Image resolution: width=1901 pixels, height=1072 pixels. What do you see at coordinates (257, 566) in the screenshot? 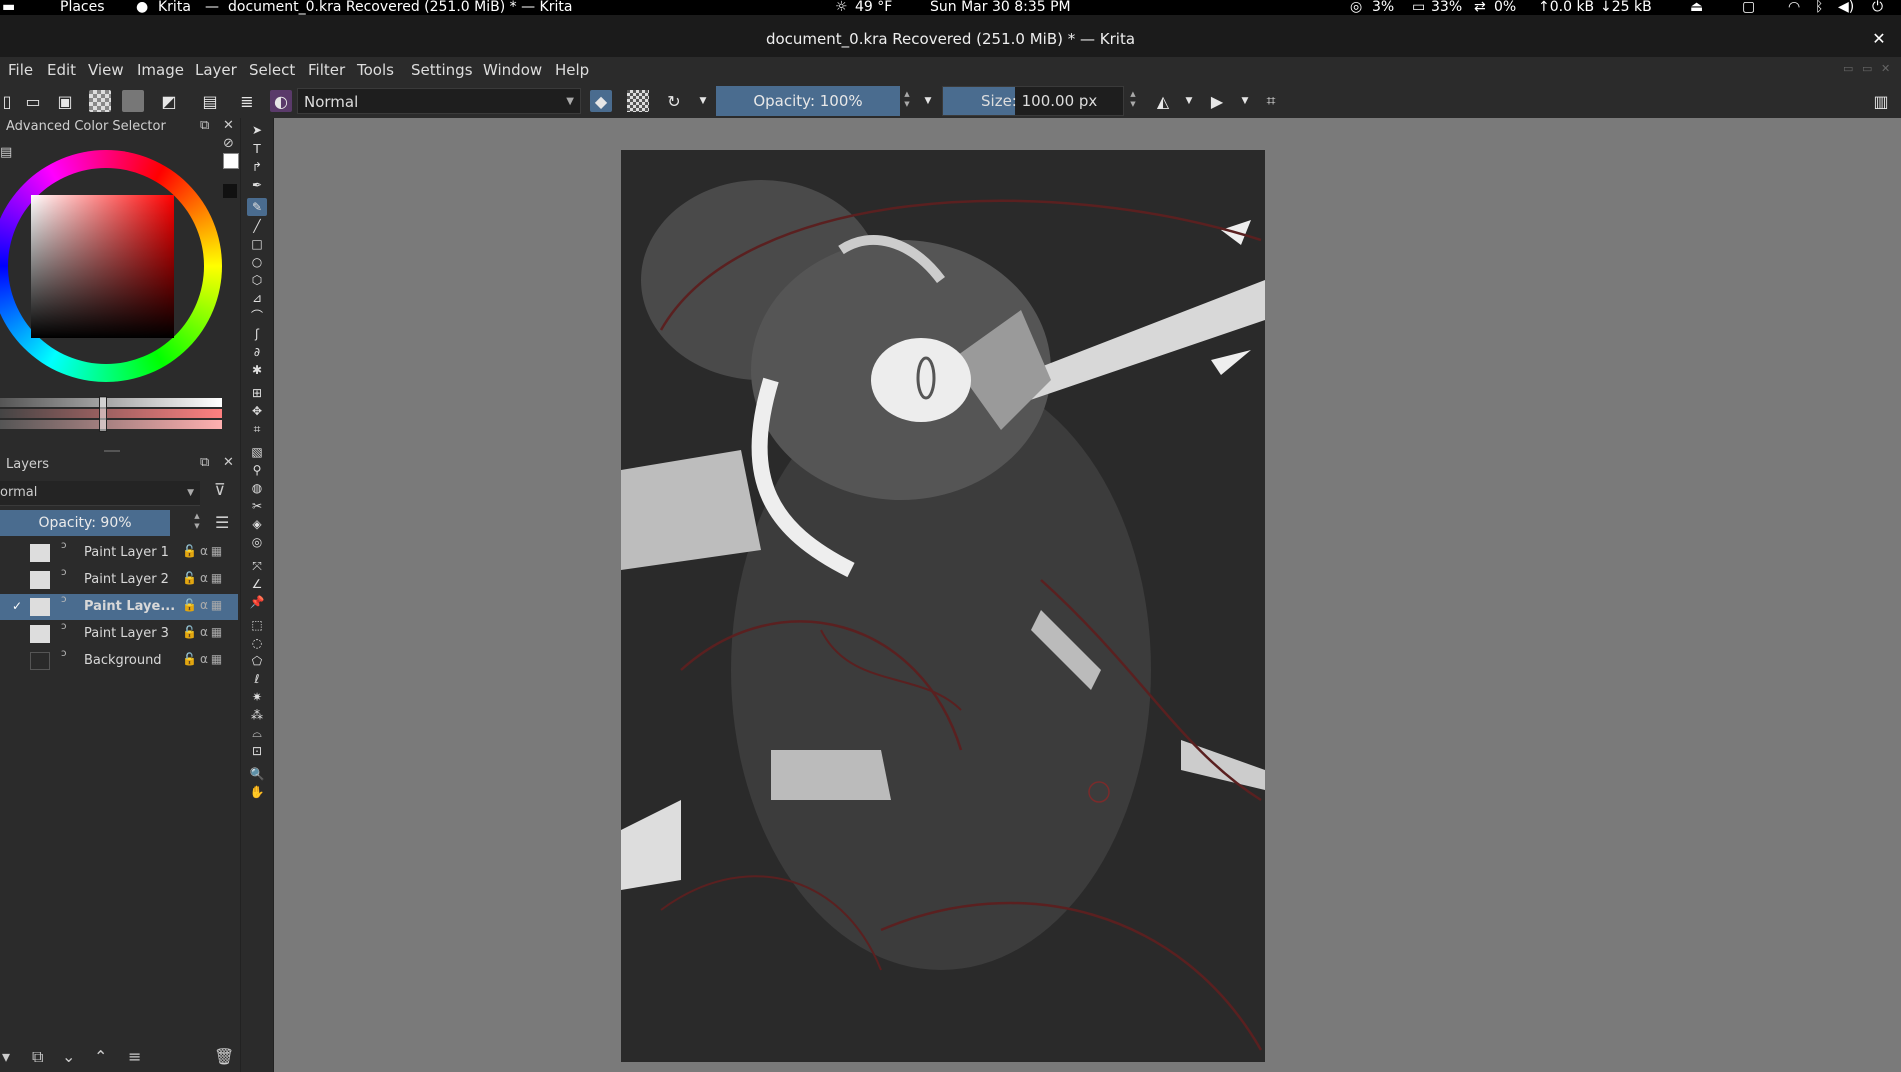
I see `assistant-tool-icon: ⤧` at bounding box center [257, 566].